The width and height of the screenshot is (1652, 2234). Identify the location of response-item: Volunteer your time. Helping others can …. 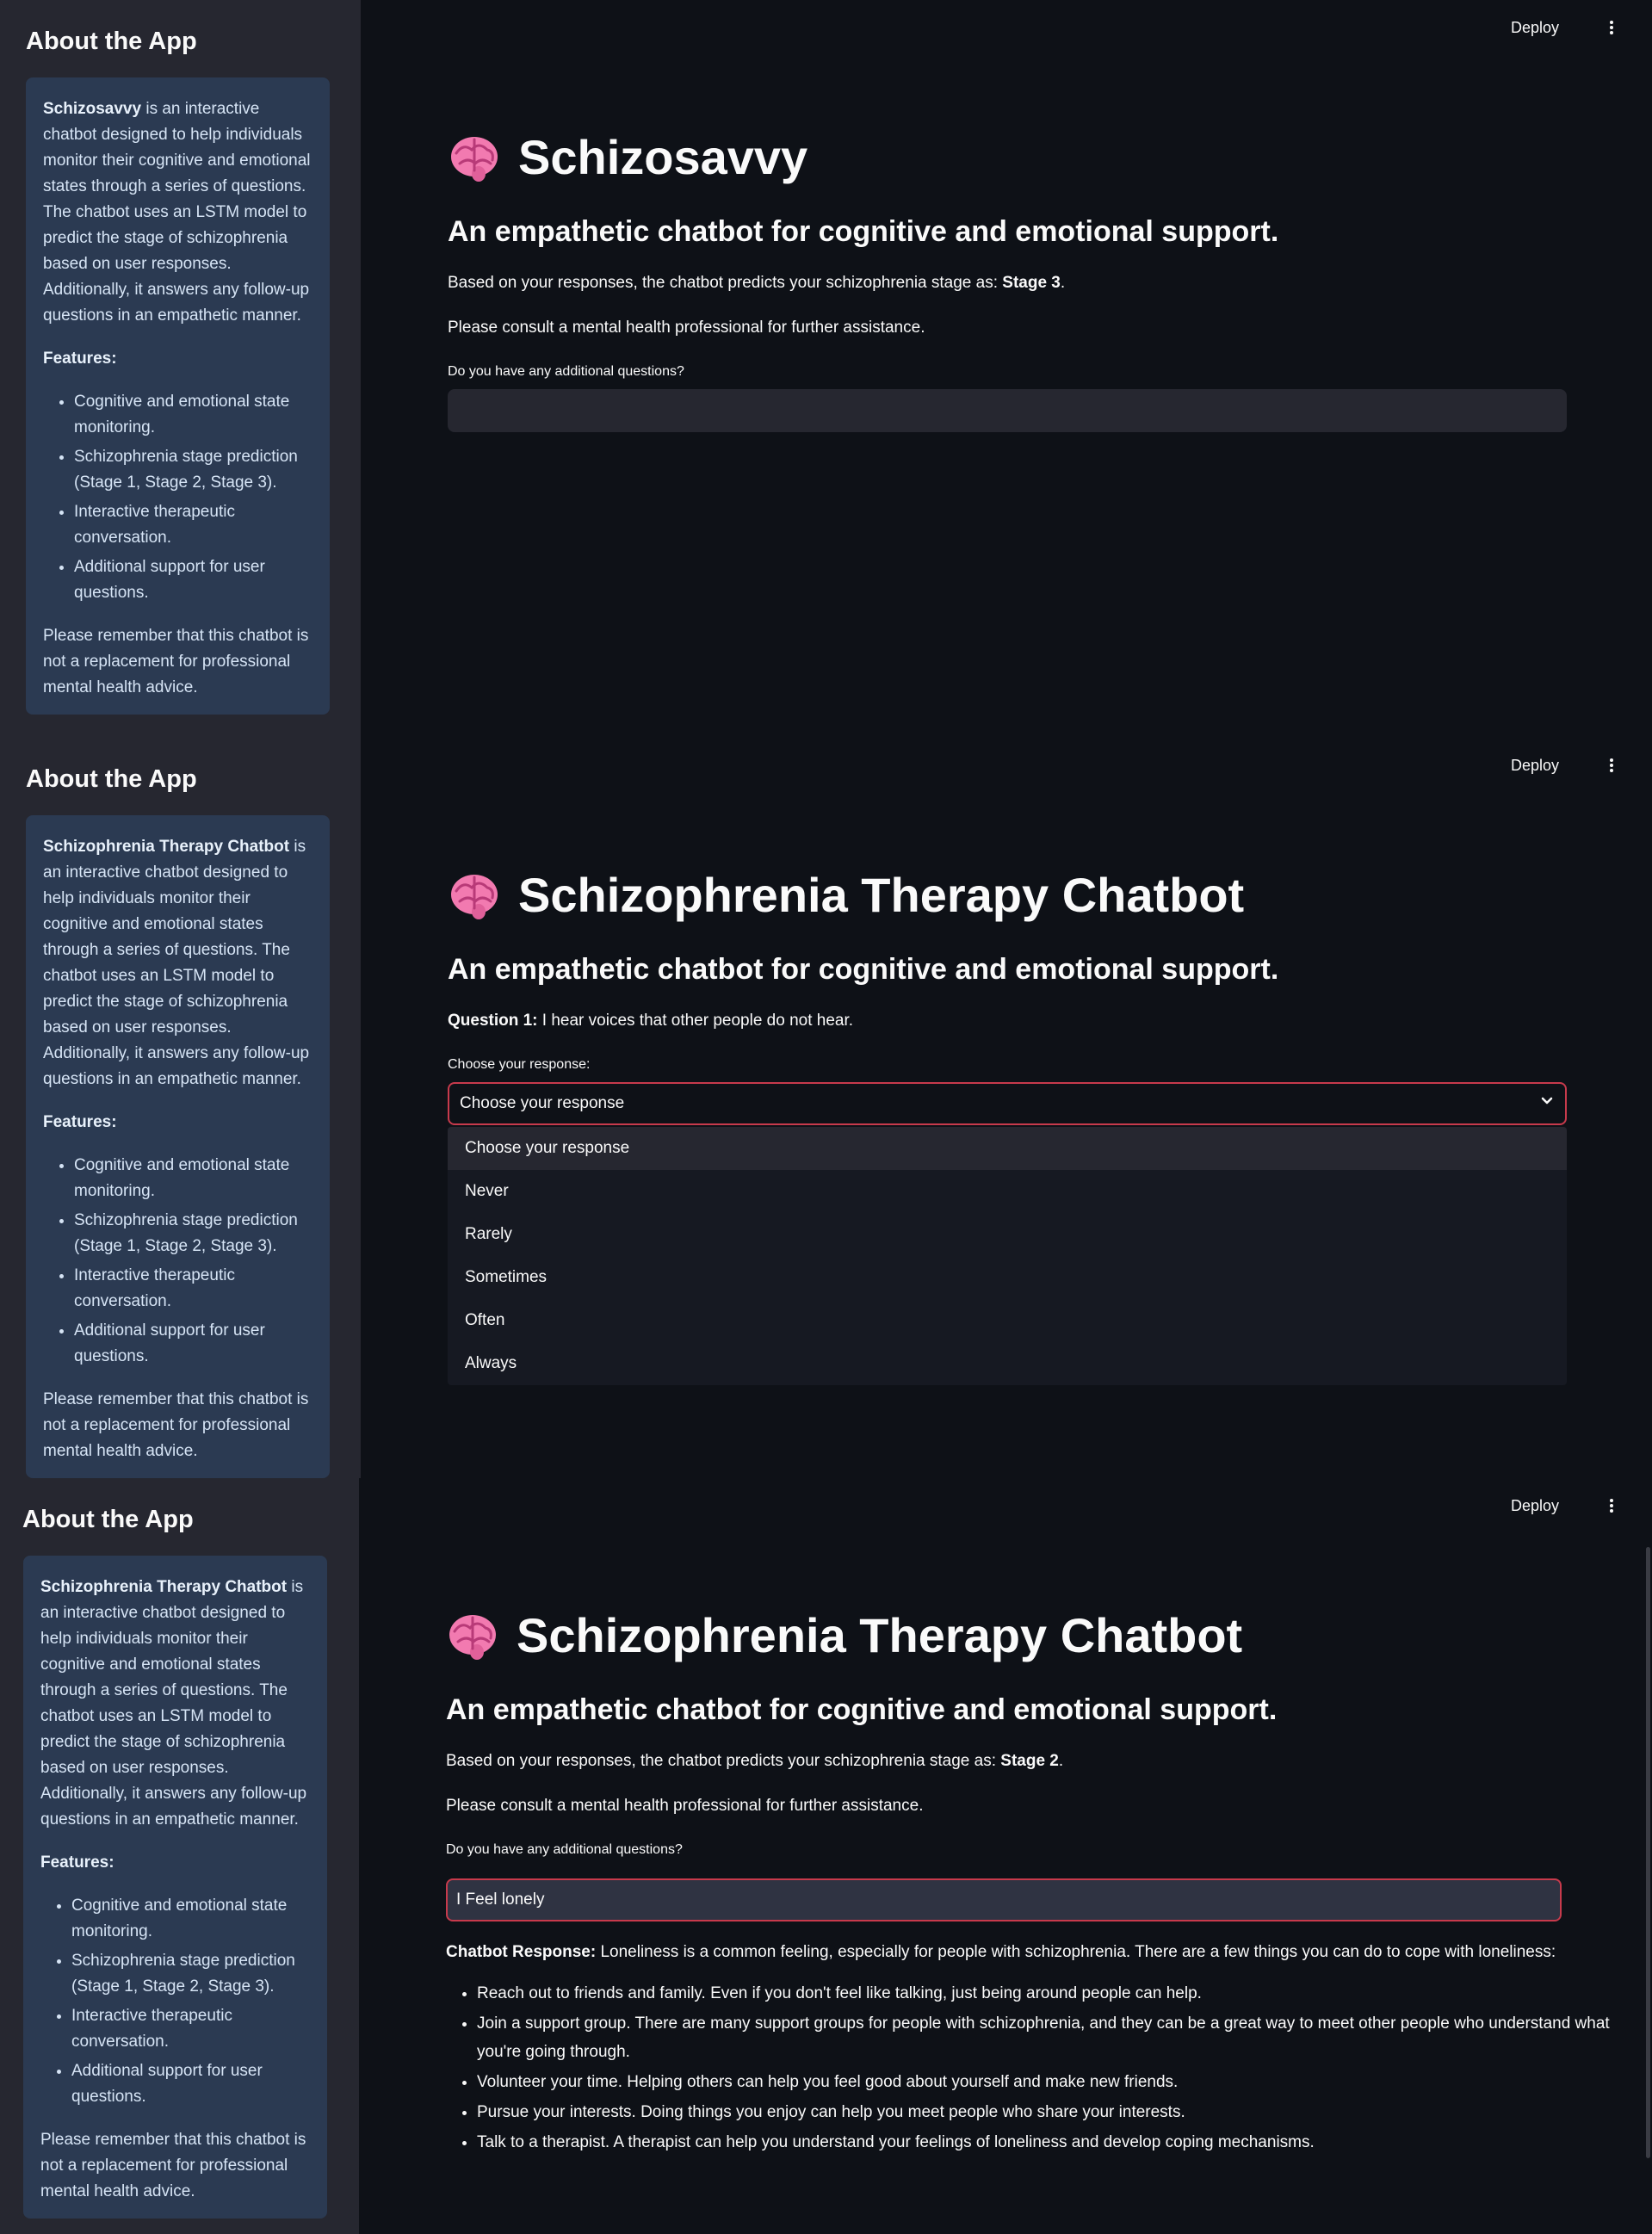
(1049, 2082).